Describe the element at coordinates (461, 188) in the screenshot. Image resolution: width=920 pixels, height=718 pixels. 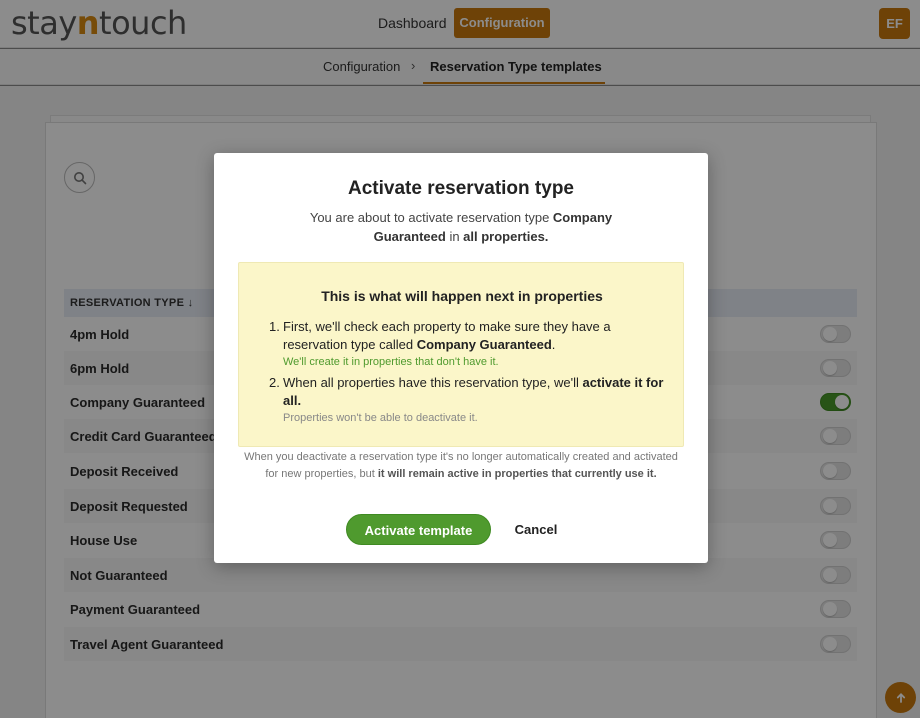
I see `dialog-title: Activate reservation type` at that location.